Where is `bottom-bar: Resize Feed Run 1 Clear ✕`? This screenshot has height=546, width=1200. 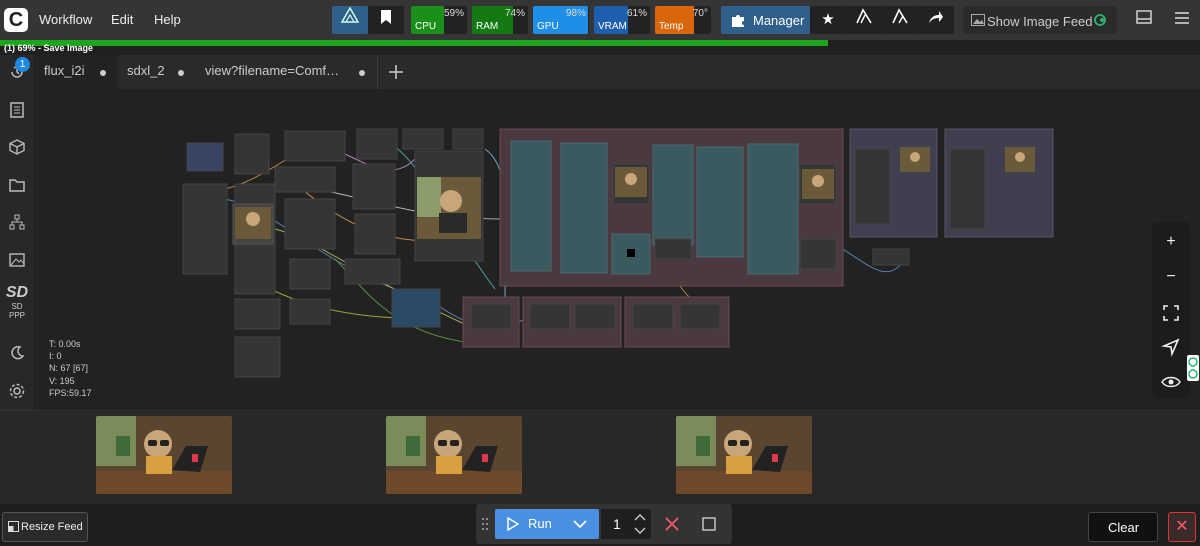 bottom-bar: Resize Feed Run 1 Clear ✕ is located at coordinates (600, 525).